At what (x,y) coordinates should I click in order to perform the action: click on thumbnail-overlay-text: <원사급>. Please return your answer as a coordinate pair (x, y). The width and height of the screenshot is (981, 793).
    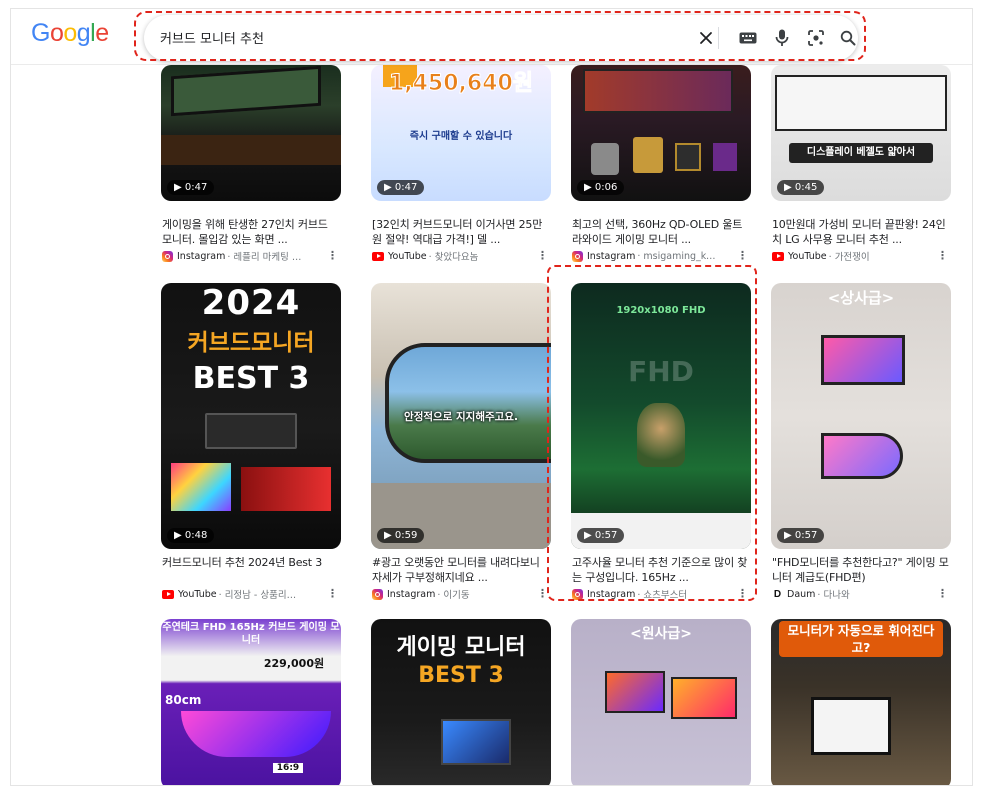
    Looking at the image, I should click on (661, 634).